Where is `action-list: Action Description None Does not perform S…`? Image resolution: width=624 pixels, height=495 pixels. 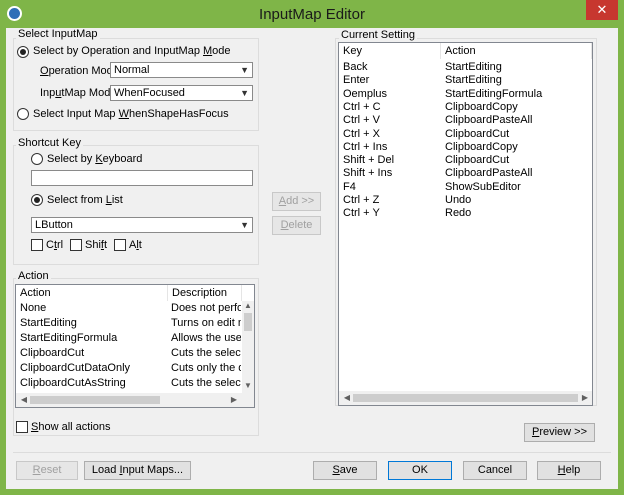
action-list: Action Description None Does not perform S… is located at coordinates (135, 346).